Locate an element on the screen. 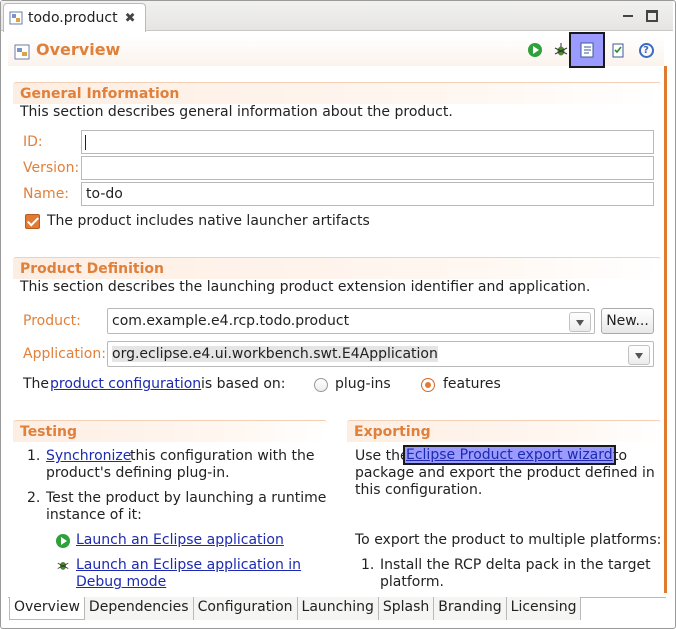 The width and height of the screenshot is (676, 629). application-label: Application: is located at coordinates (64, 354).